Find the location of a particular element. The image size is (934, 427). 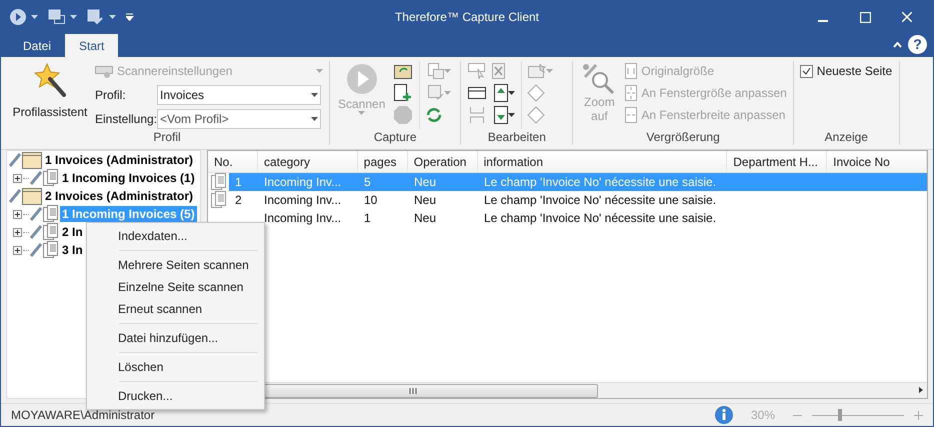

column-header: No. is located at coordinates (233, 161).